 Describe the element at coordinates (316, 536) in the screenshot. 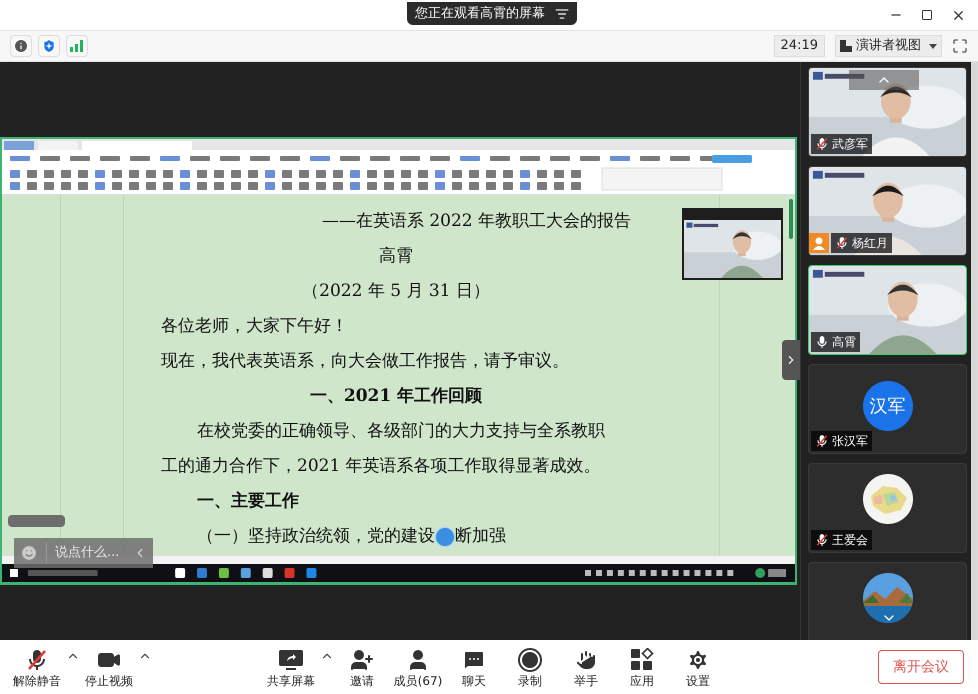

I see `document-text: （一）坚持政治统领，党的建设` at that location.